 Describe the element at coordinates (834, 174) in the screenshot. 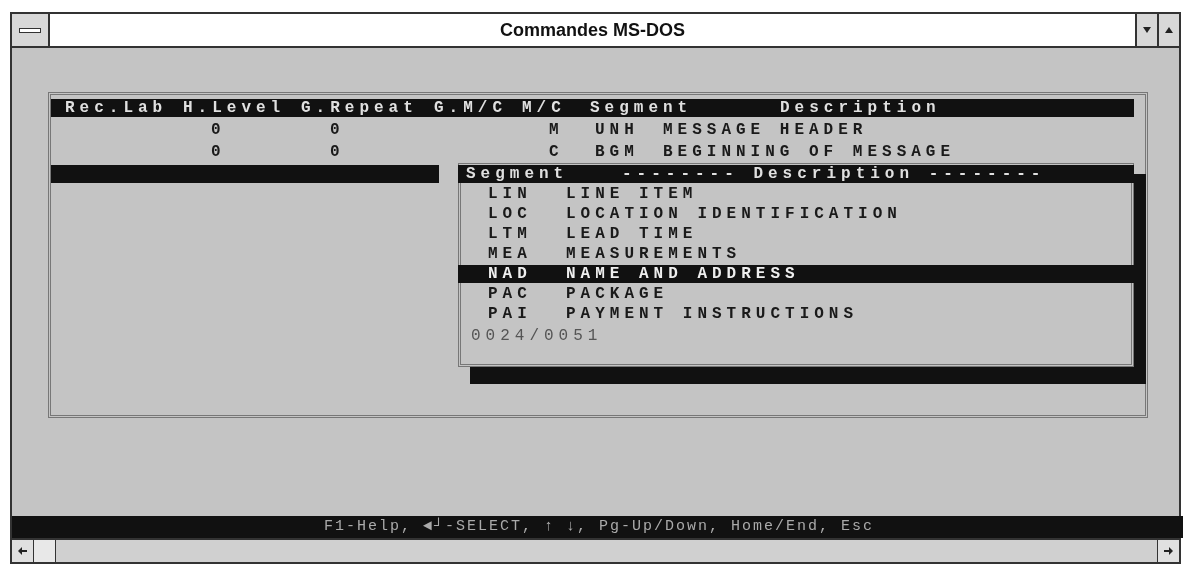

I see `column-header: -------- Description --------` at that location.